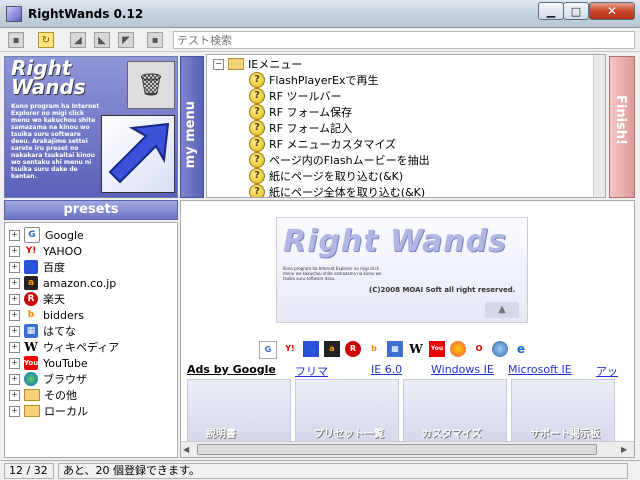 The image size is (640, 480). I want to click on amazon-icon: a, so click(332, 349).